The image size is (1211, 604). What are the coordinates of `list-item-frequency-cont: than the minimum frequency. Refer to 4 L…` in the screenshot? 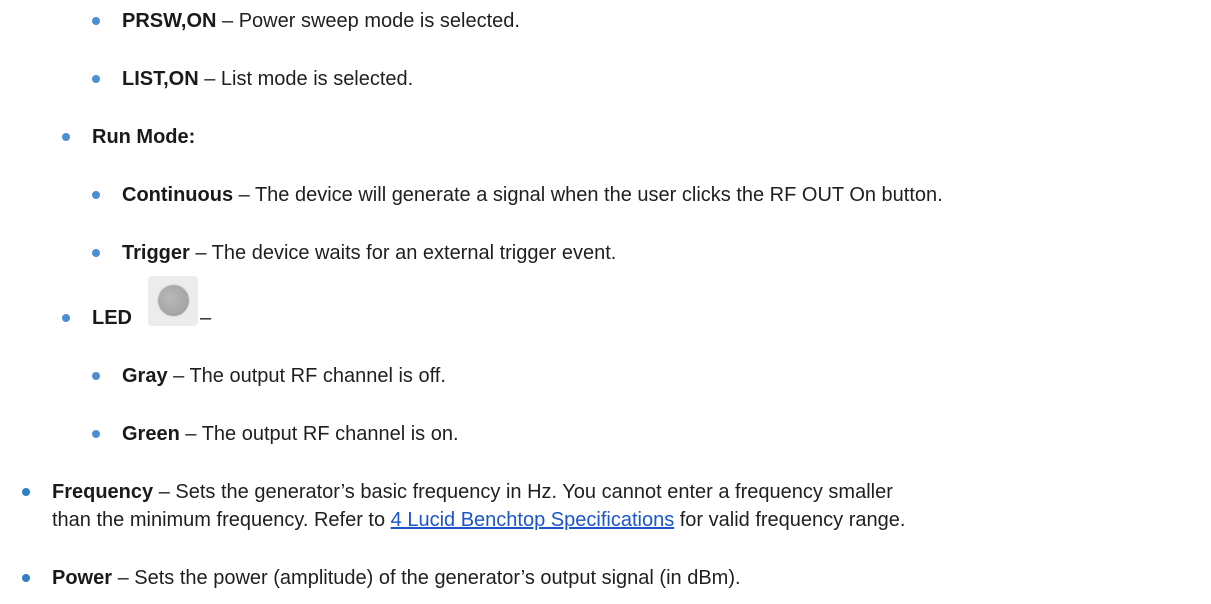 It's located at (479, 520).